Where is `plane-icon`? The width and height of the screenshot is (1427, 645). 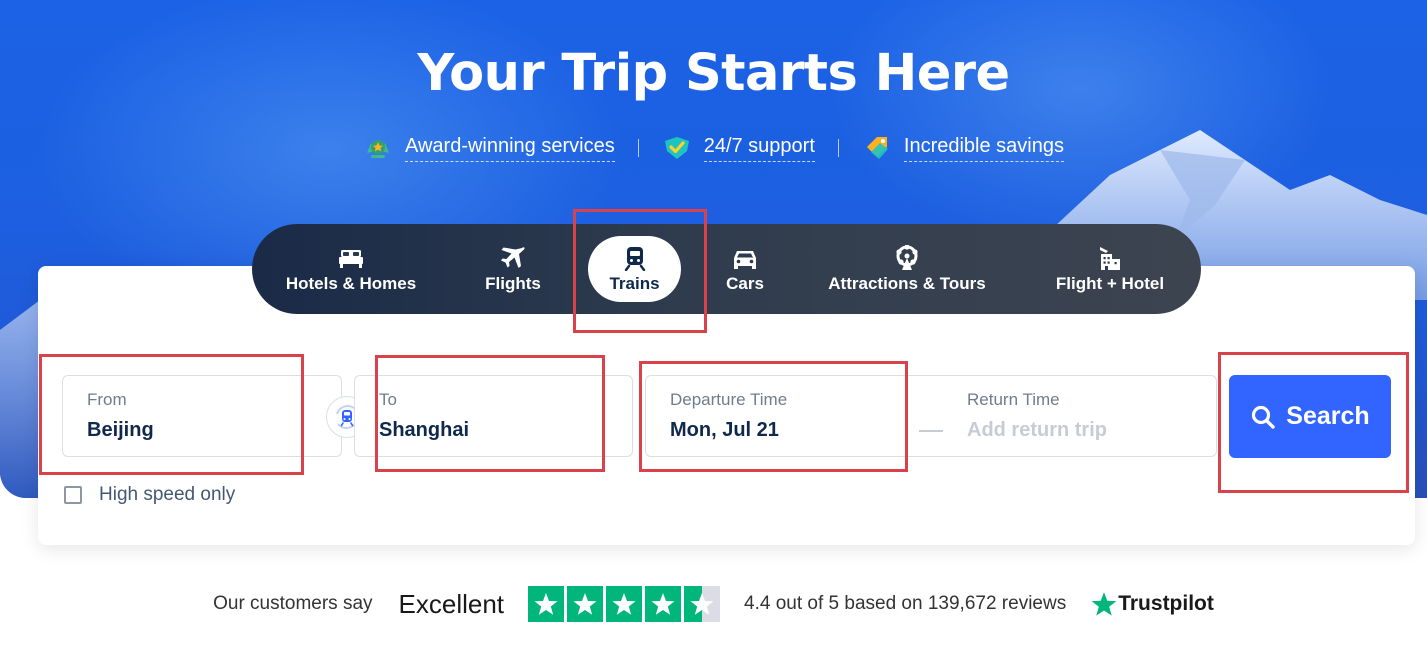 plane-icon is located at coordinates (513, 257).